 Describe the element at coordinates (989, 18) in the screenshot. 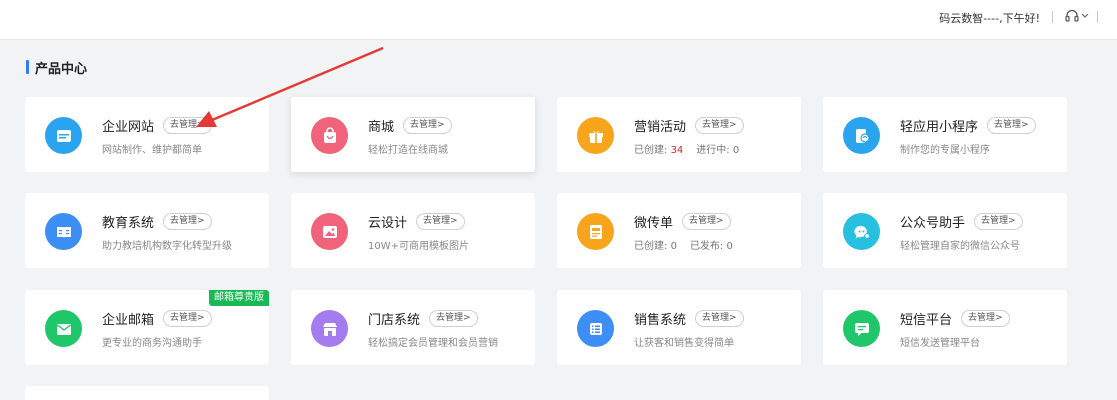

I see `user-greeting: 码云数智----,下午好!` at that location.